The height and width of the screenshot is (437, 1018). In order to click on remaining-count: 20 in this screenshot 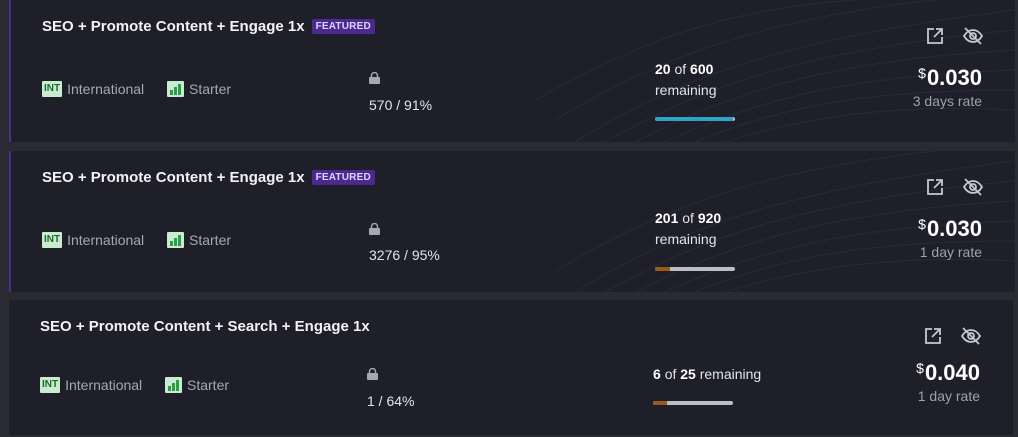, I will do `click(663, 69)`.